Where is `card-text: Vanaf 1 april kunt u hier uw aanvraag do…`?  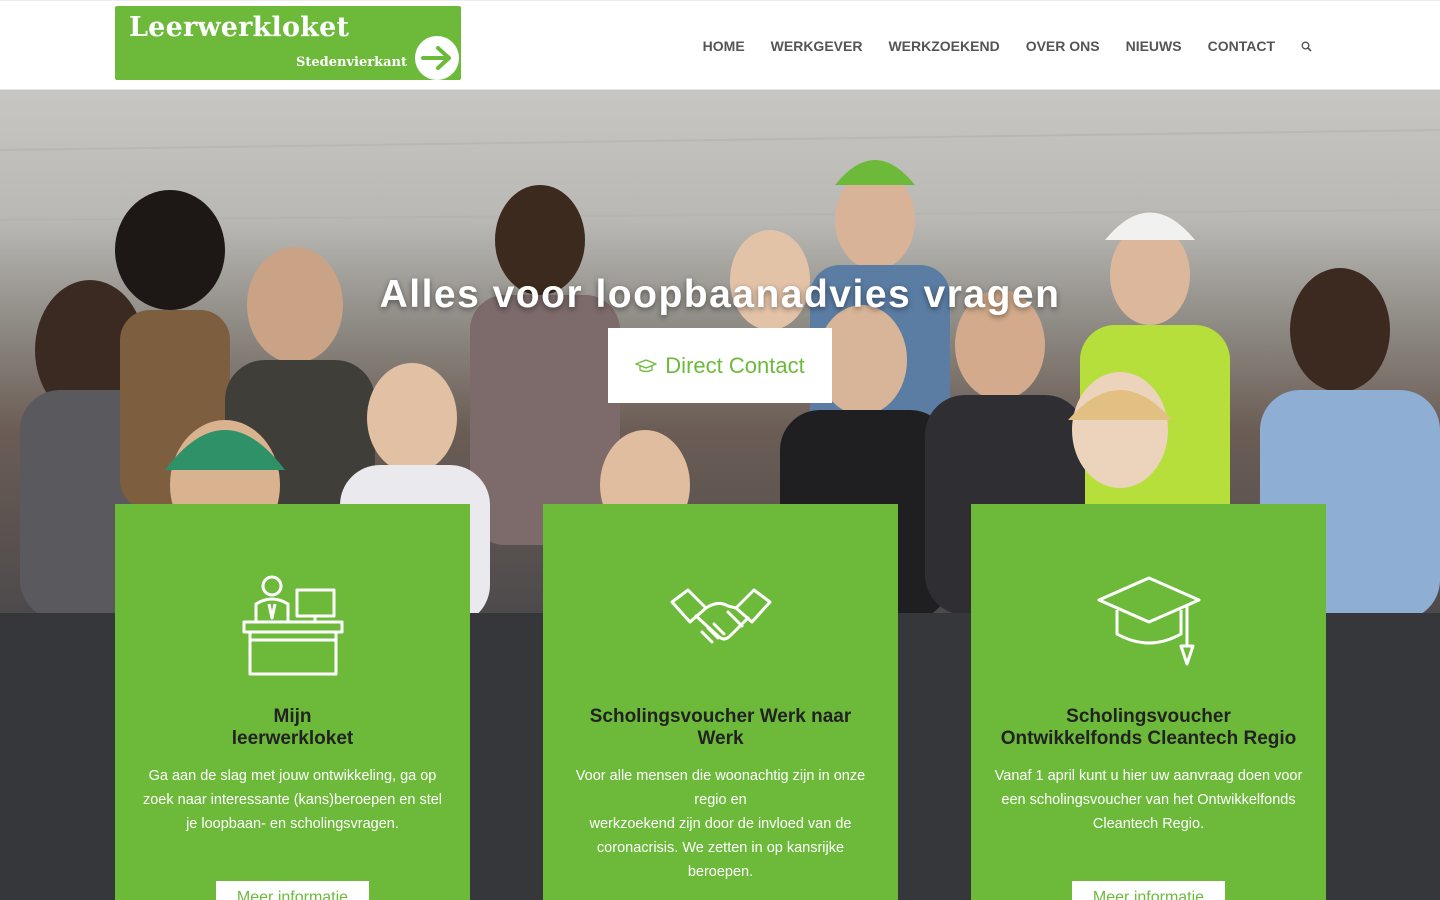 card-text: Vanaf 1 april kunt u hier uw aanvraag do… is located at coordinates (1148, 800).